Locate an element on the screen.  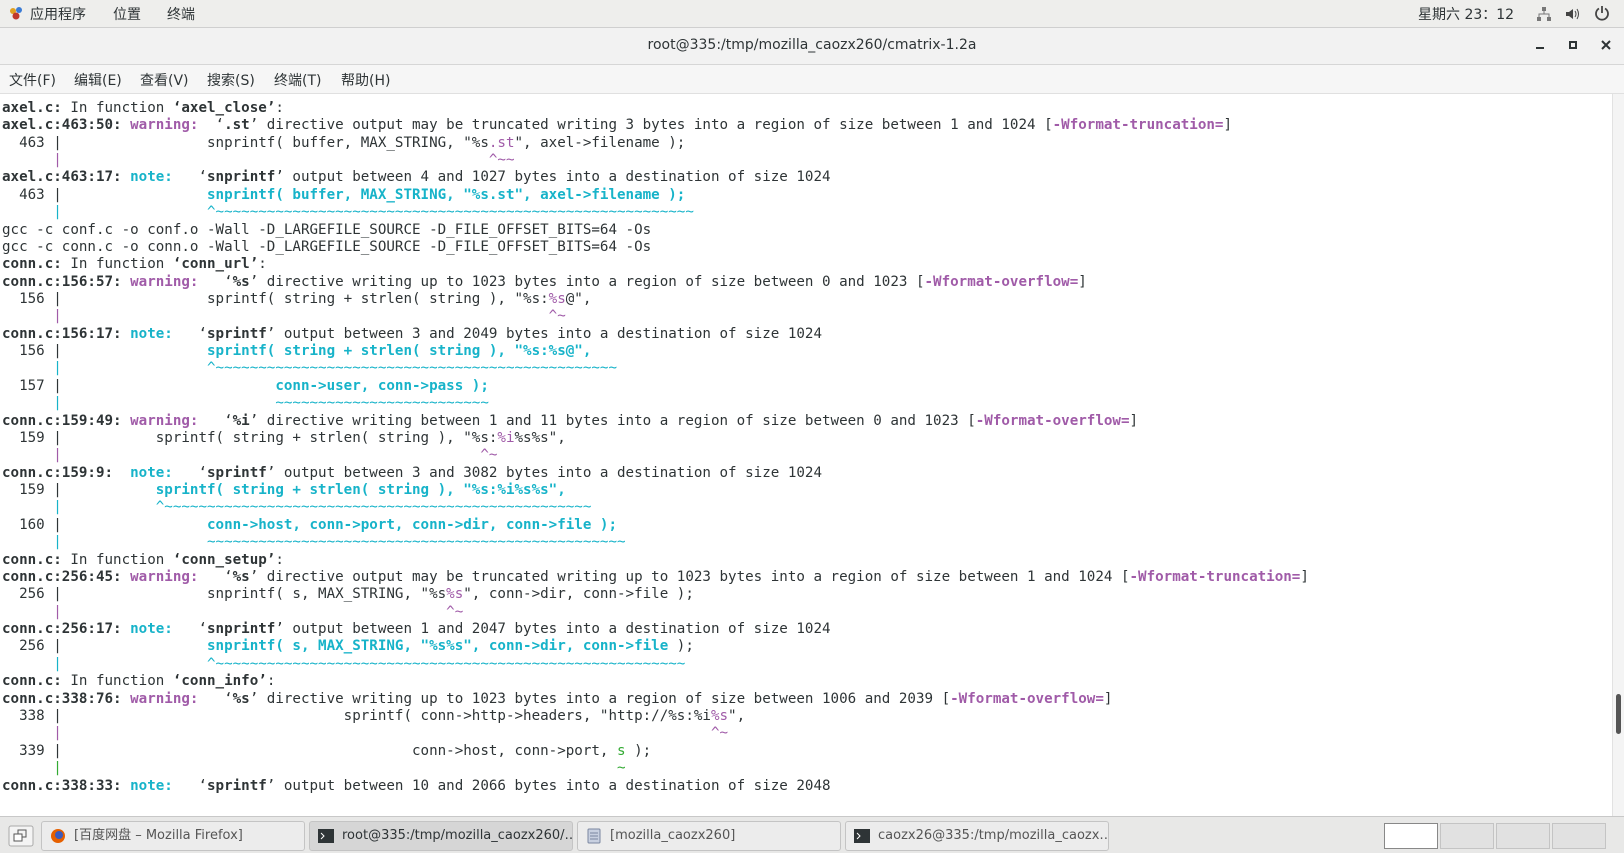
terminal-scrollbar is located at coordinates (1618, 455).